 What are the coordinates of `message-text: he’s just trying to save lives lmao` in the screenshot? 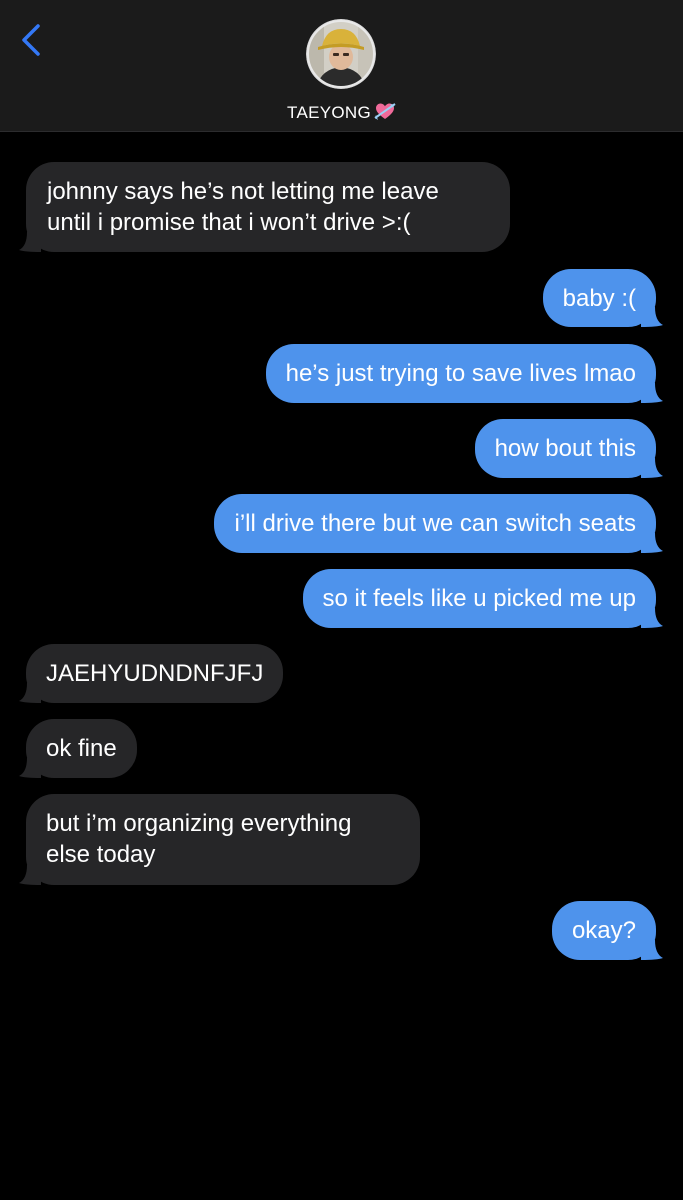 It's located at (460, 373).